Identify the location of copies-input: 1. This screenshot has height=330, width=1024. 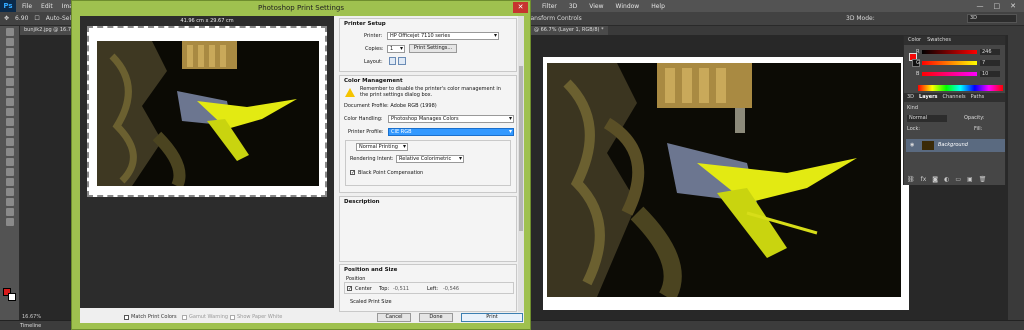
(396, 49).